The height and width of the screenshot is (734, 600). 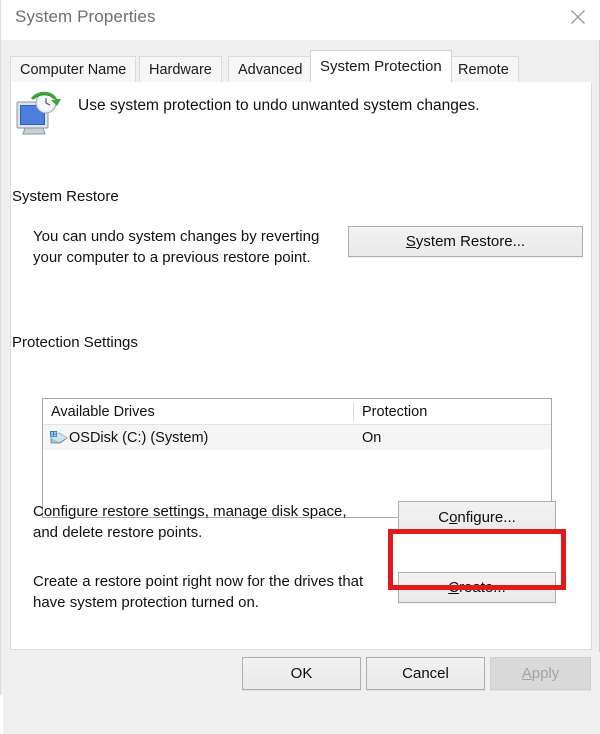 I want to click on tab-remote: Remote, so click(x=483, y=69).